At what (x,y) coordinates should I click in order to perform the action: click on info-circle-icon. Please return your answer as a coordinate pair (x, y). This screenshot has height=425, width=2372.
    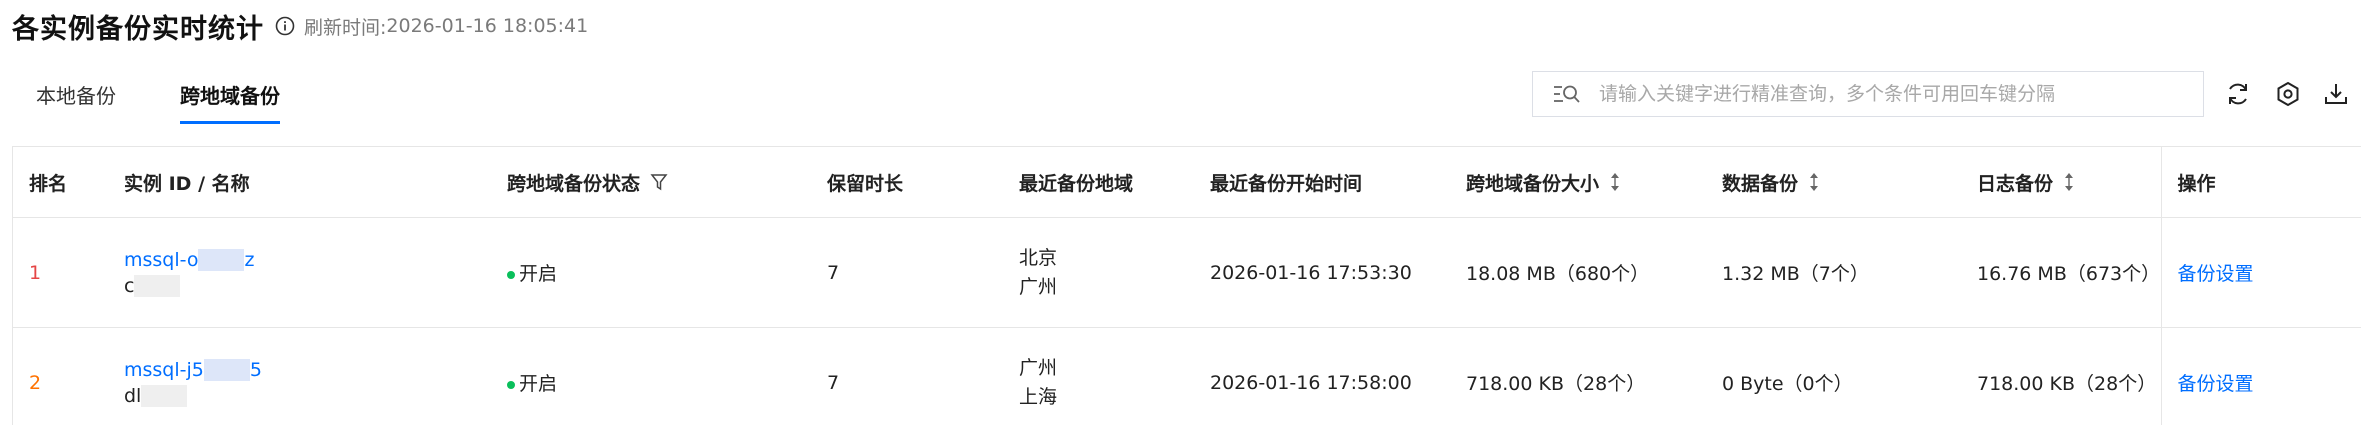
    Looking at the image, I should click on (285, 26).